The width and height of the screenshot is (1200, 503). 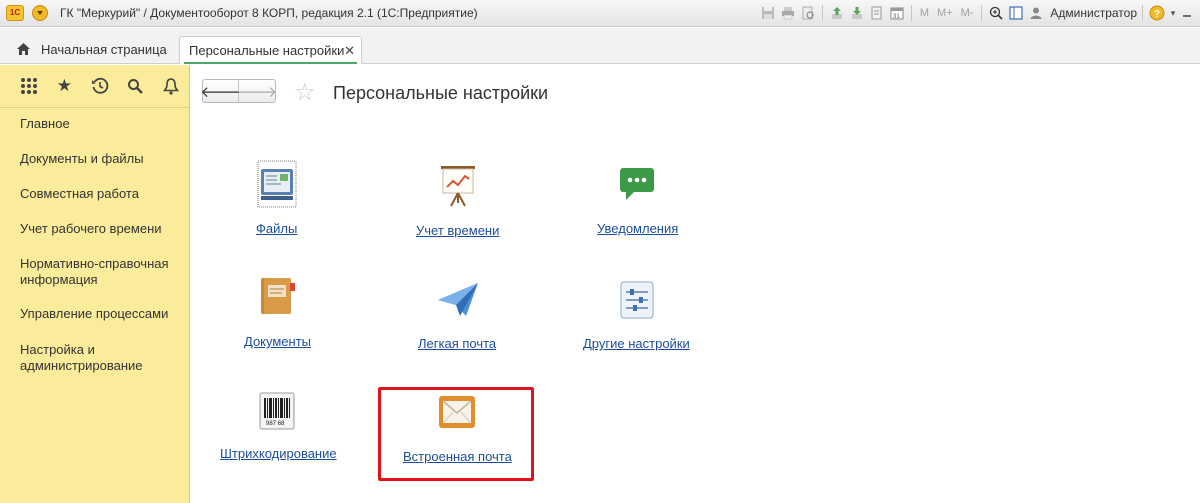 I want to click on other-settings-icon, so click(x=639, y=302).